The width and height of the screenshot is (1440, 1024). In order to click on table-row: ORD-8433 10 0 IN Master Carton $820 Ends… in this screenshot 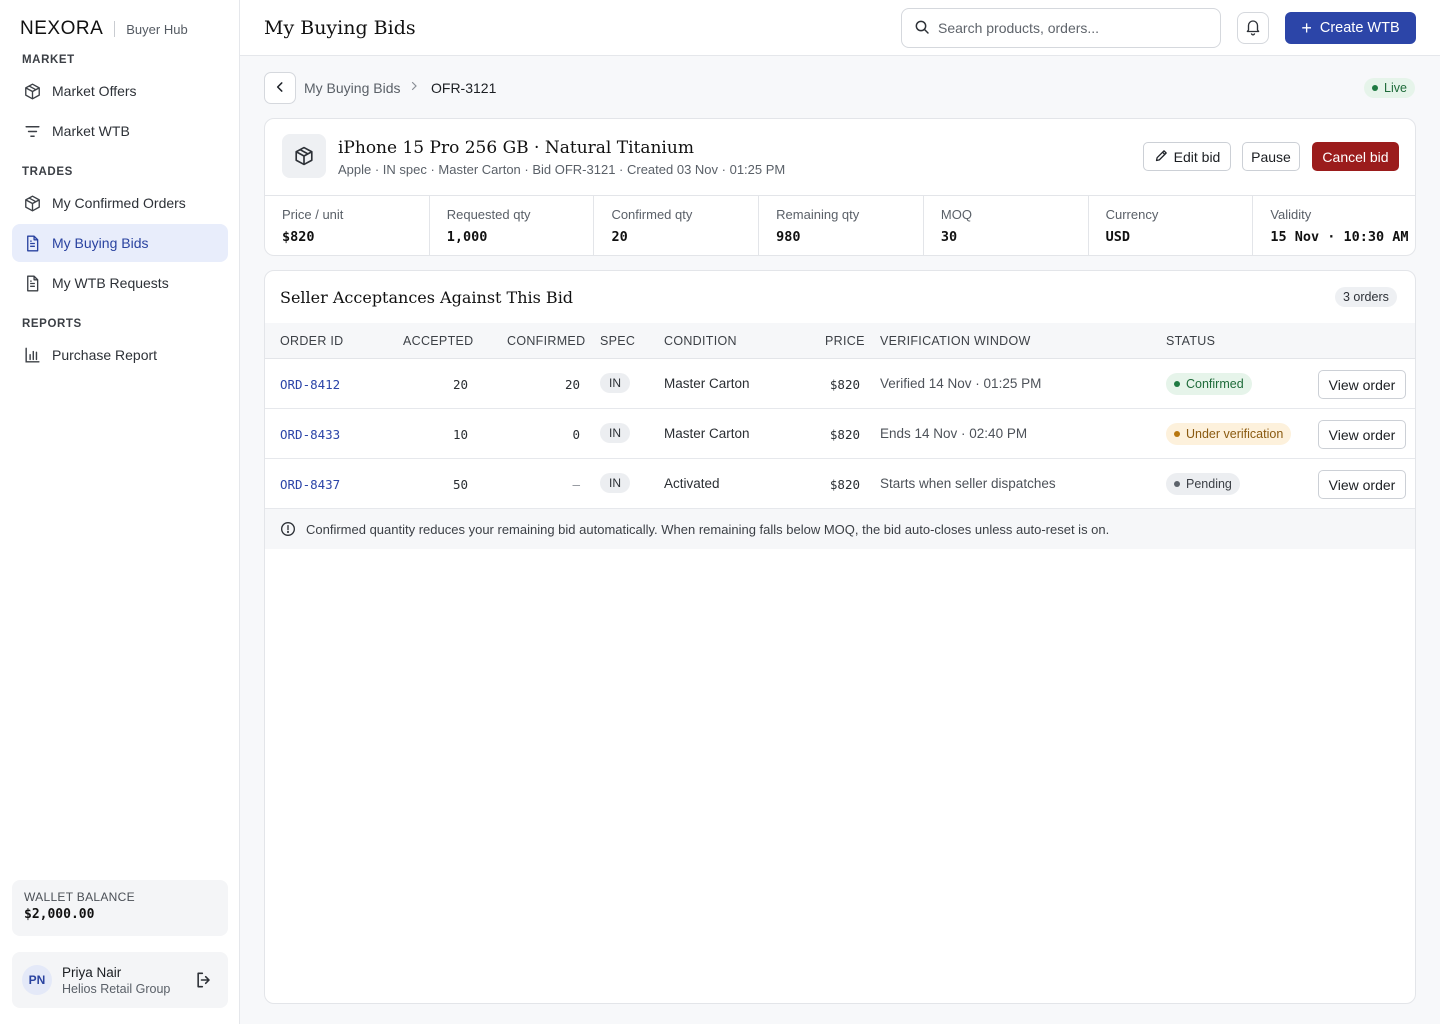, I will do `click(840, 434)`.